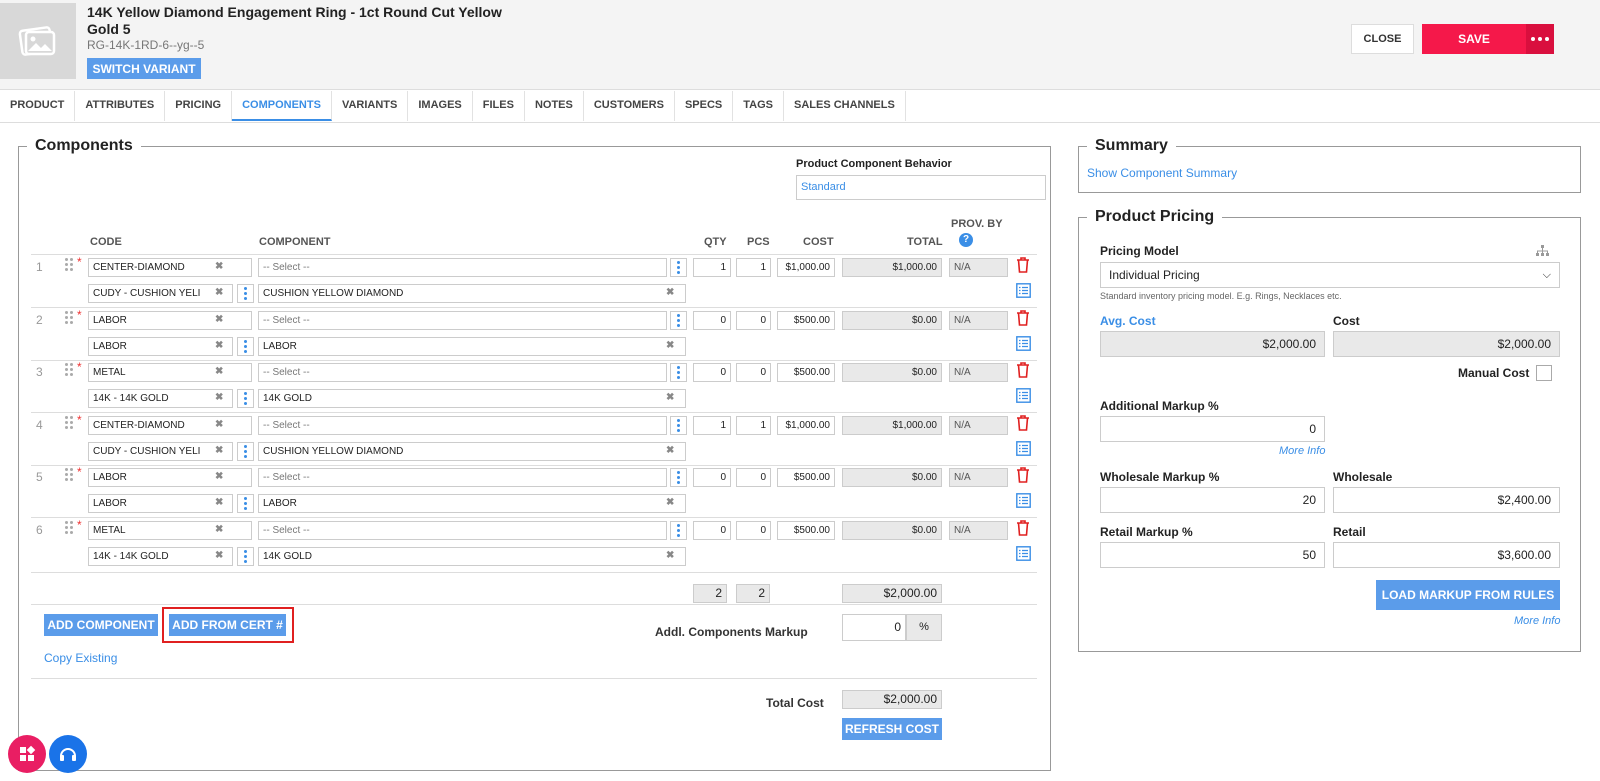 Image resolution: width=1600 pixels, height=781 pixels. Describe the element at coordinates (1212, 555) in the screenshot. I see `retail-markup-input: 50` at that location.